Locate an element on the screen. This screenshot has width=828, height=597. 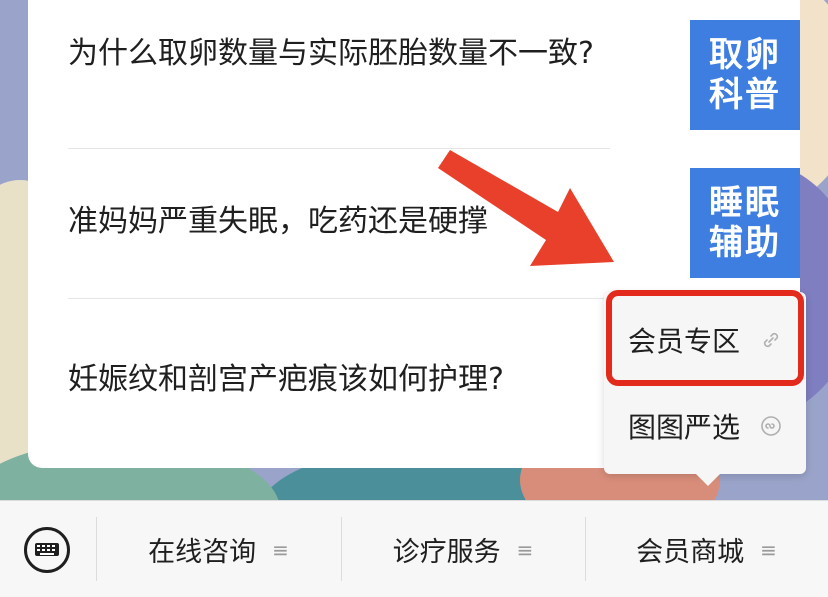
tab-diagnosis-service: 诊疗服务 ≡ is located at coordinates (463, 549).